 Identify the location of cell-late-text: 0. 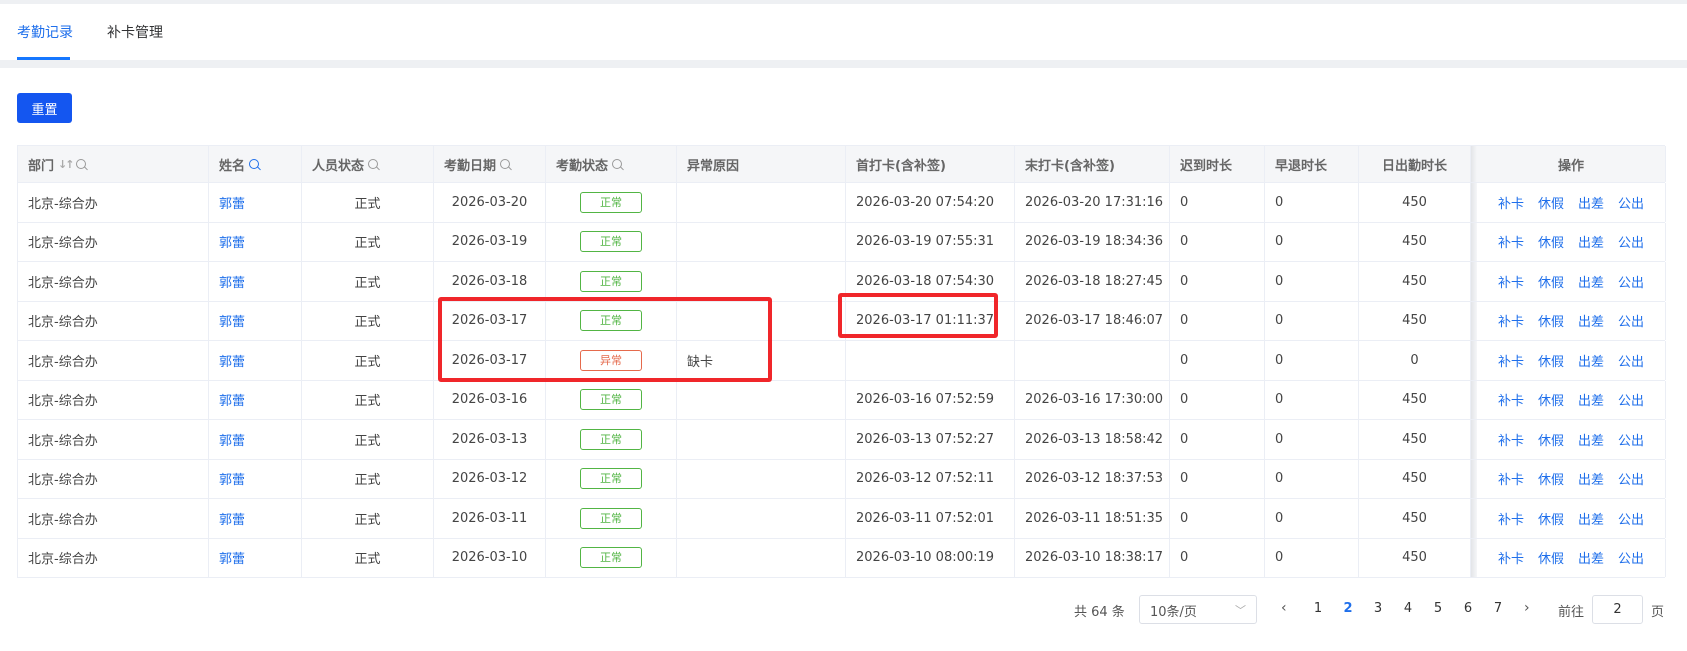
(1184, 558).